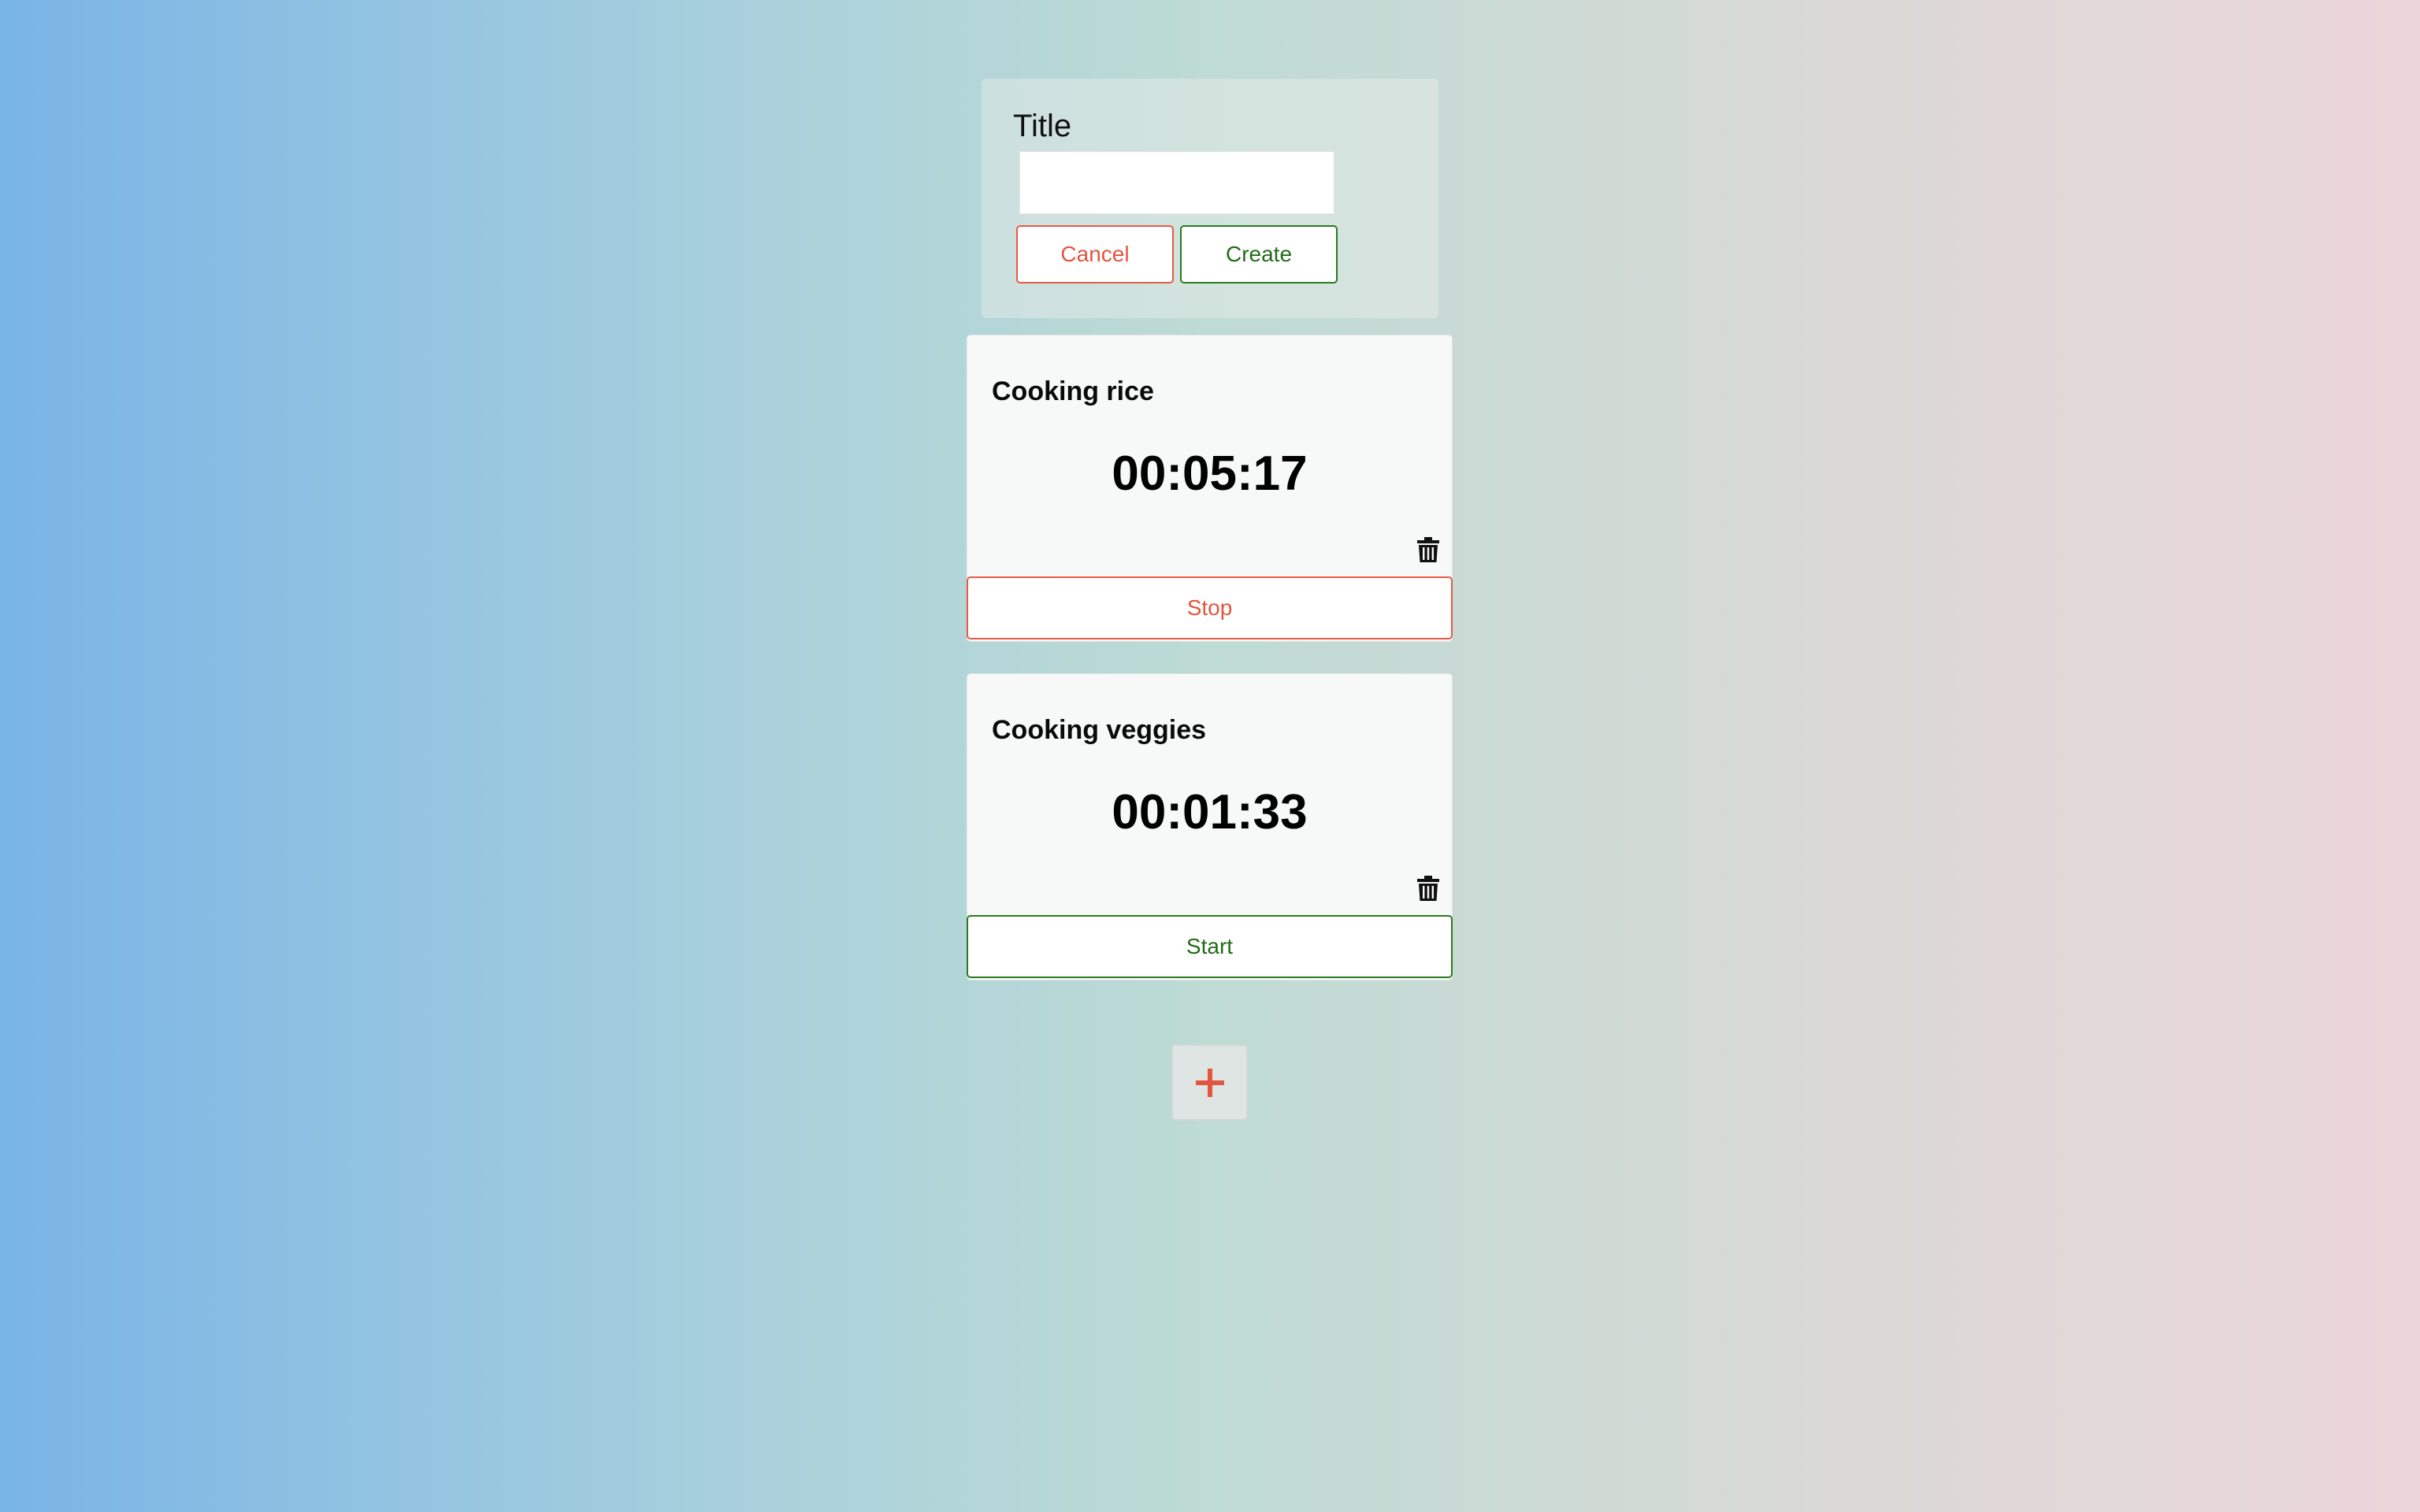  Describe the element at coordinates (1259, 254) in the screenshot. I see `create-button: Create` at that location.